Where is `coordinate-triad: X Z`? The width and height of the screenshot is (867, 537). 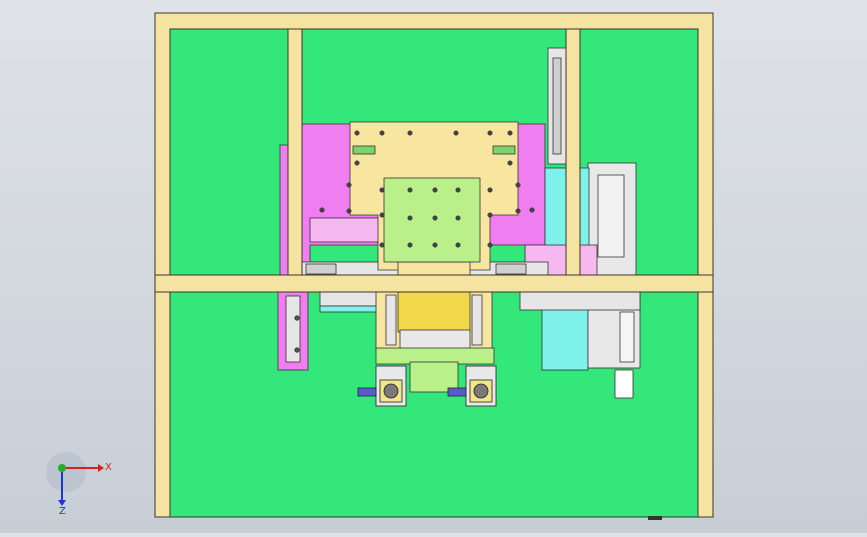 coordinate-triad: X Z is located at coordinates (79, 484).